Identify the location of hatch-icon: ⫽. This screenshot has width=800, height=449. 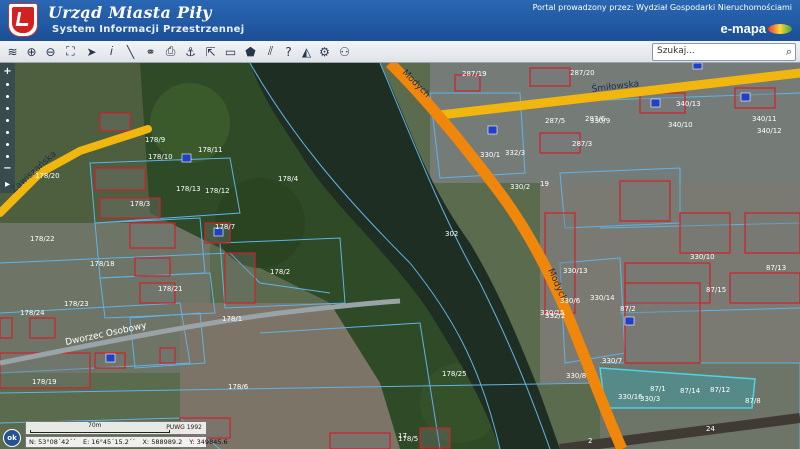
(270, 51).